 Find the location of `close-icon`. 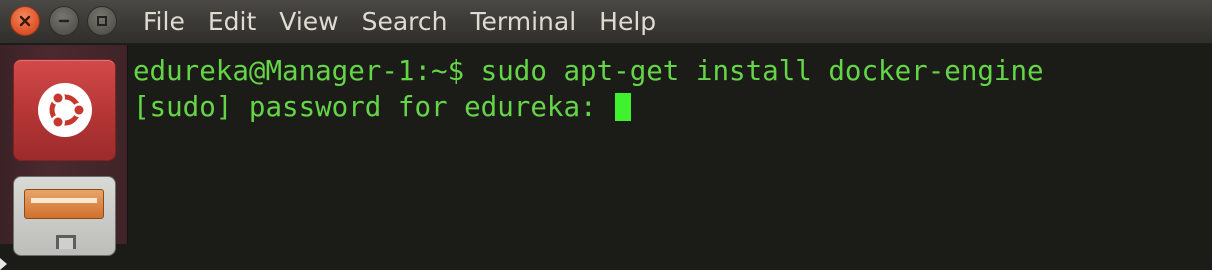

close-icon is located at coordinates (25, 21).